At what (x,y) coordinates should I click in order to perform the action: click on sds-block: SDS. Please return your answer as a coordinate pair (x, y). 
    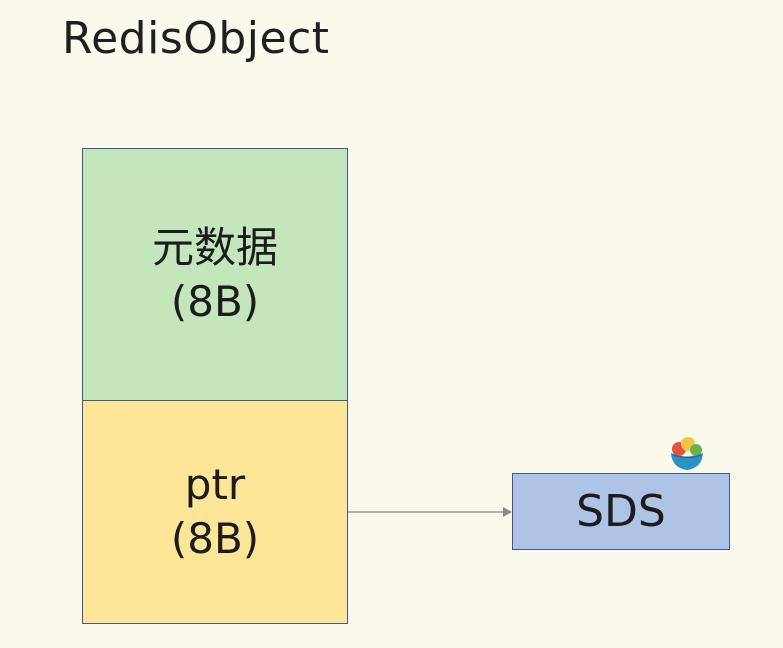
    Looking at the image, I should click on (621, 511).